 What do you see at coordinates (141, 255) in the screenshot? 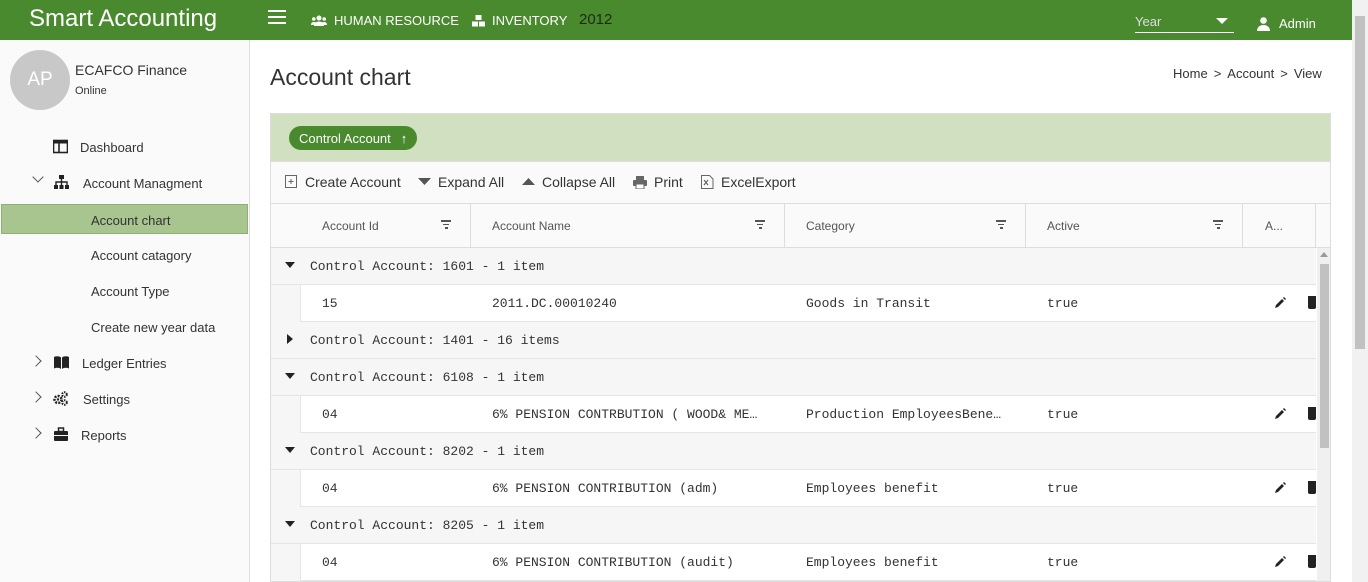
I see `sidebar-item-label: Account catagory` at bounding box center [141, 255].